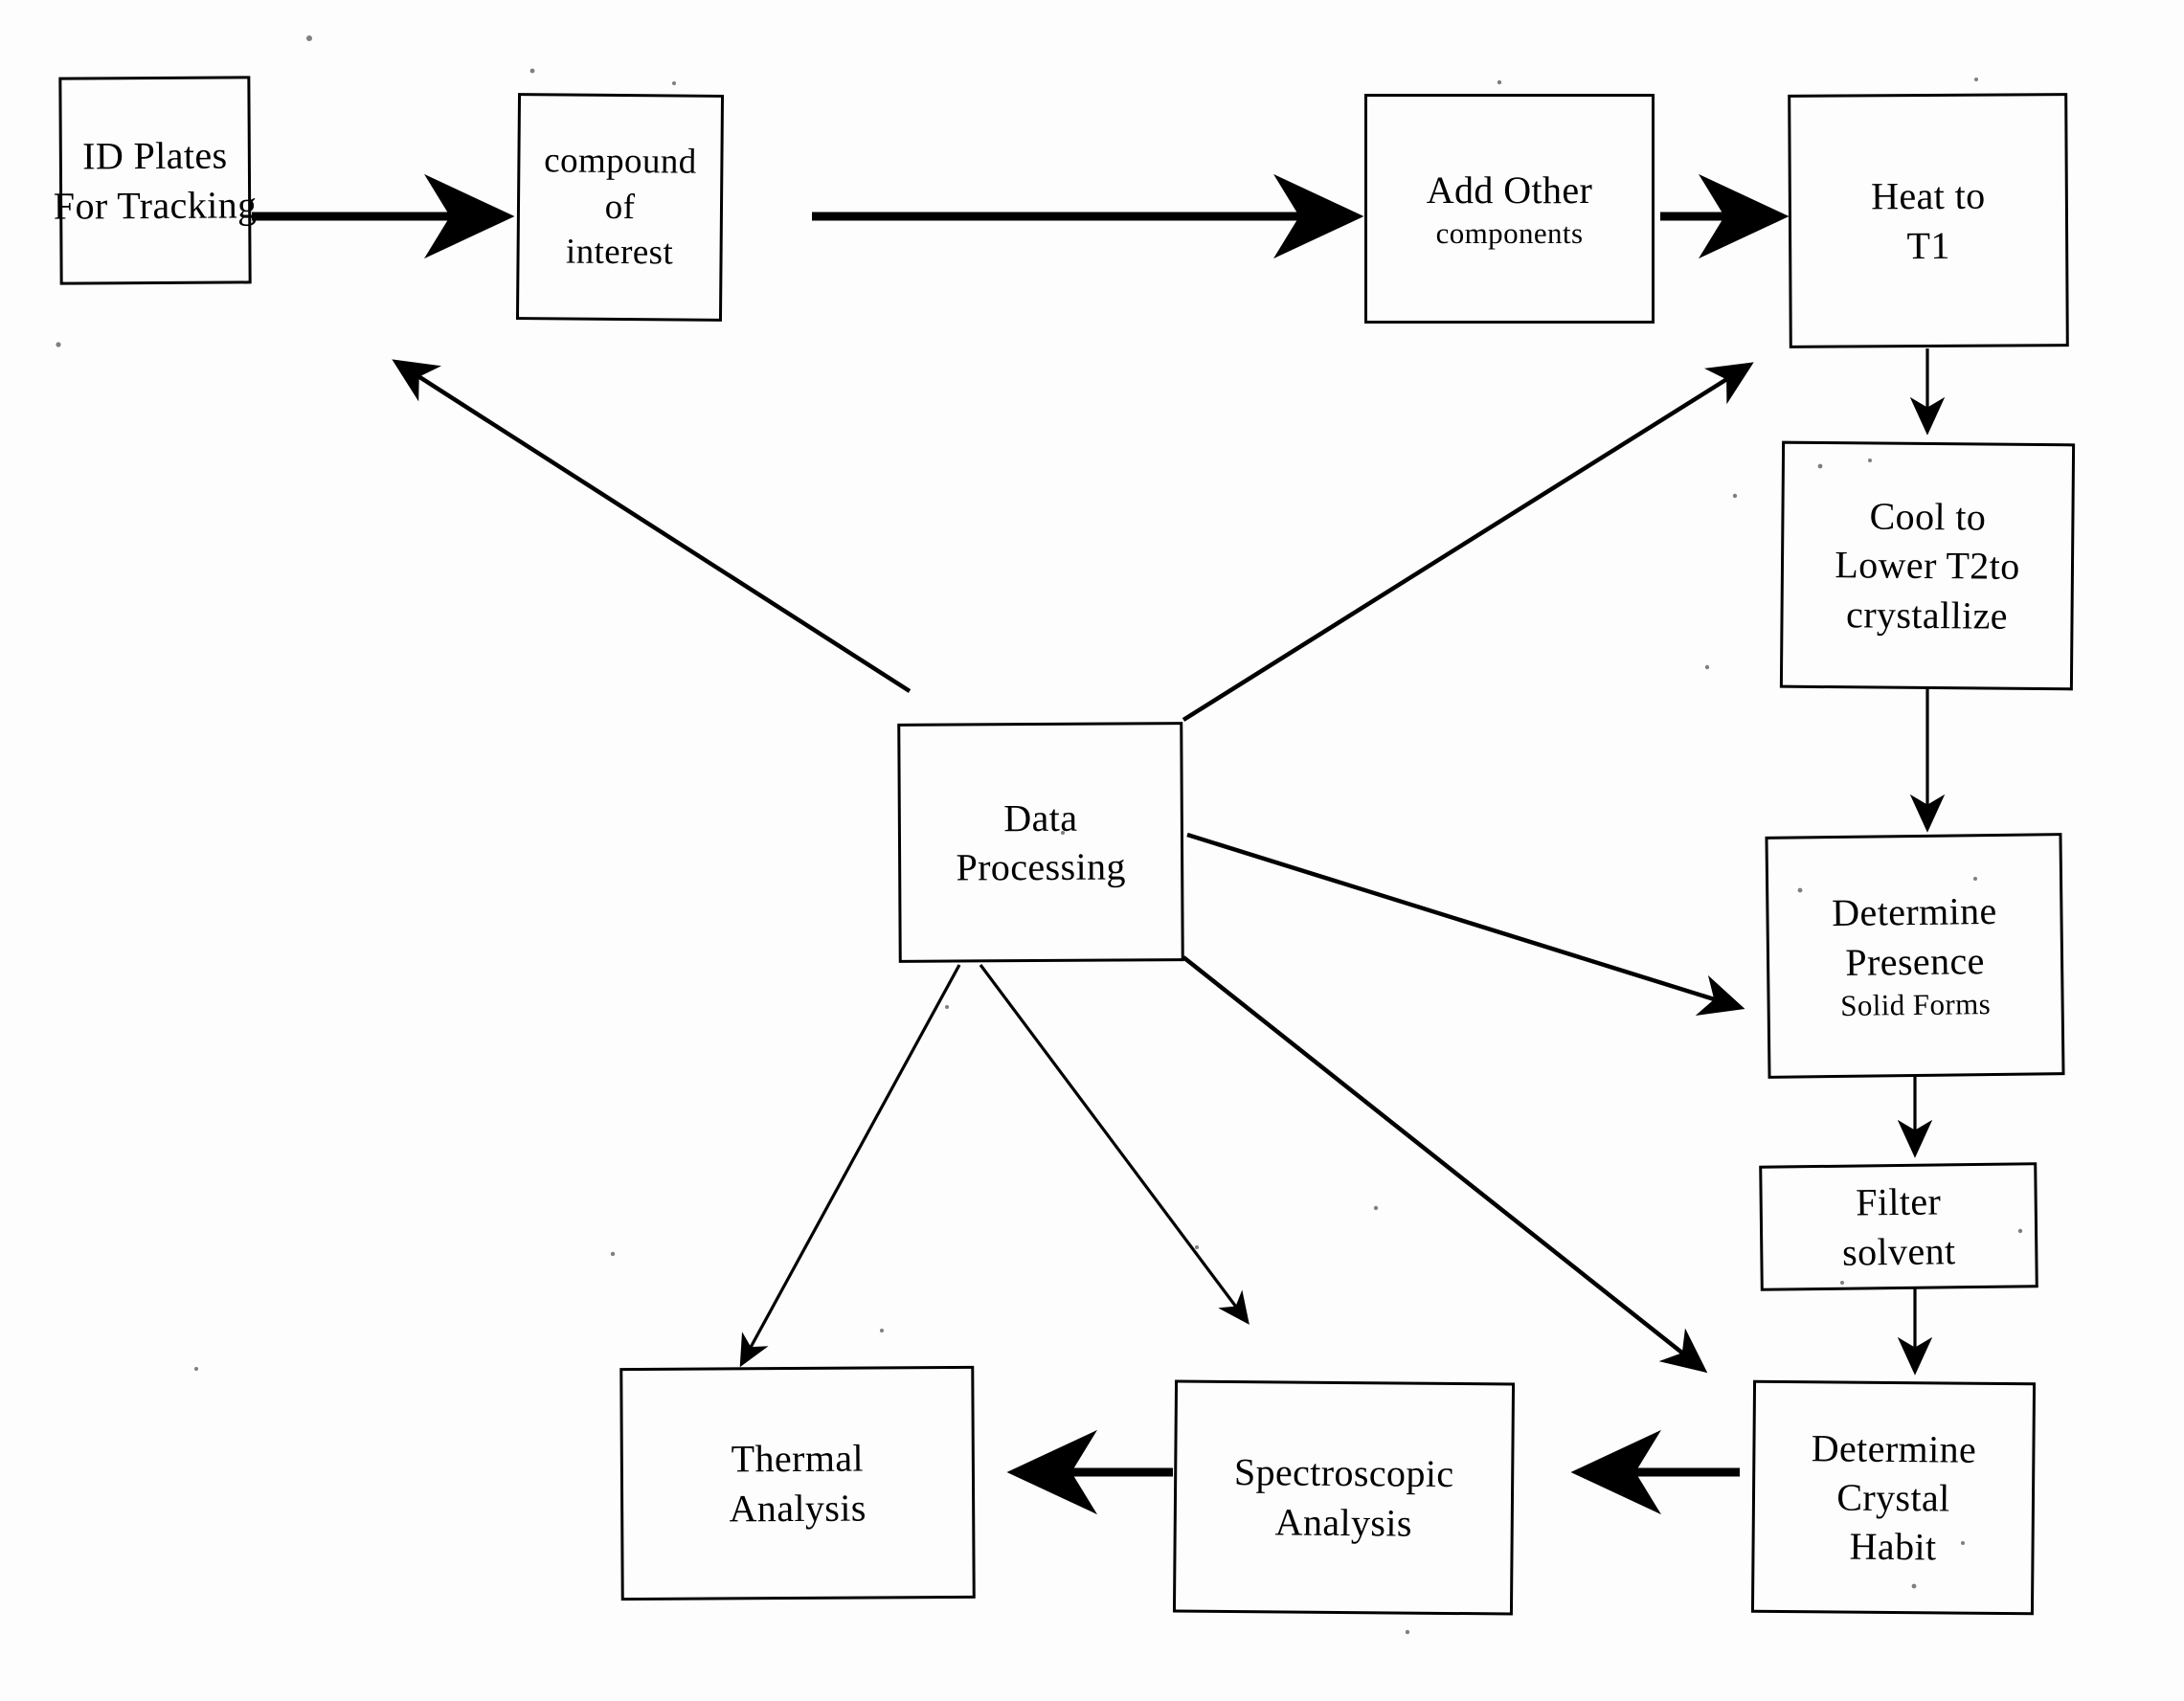 This screenshot has width=2184, height=1701. I want to click on edge-dataprocessing-to-determinepresence, so click(1465, 924).